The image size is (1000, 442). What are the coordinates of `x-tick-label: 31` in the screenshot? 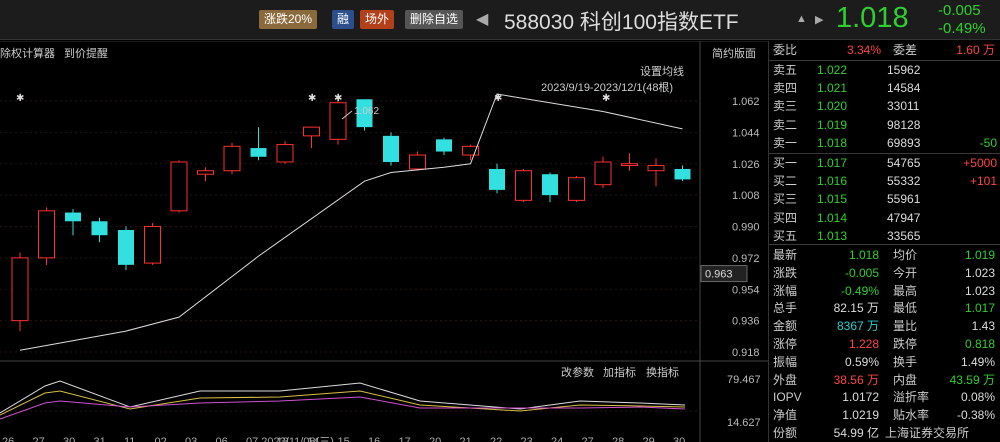 It's located at (100, 439).